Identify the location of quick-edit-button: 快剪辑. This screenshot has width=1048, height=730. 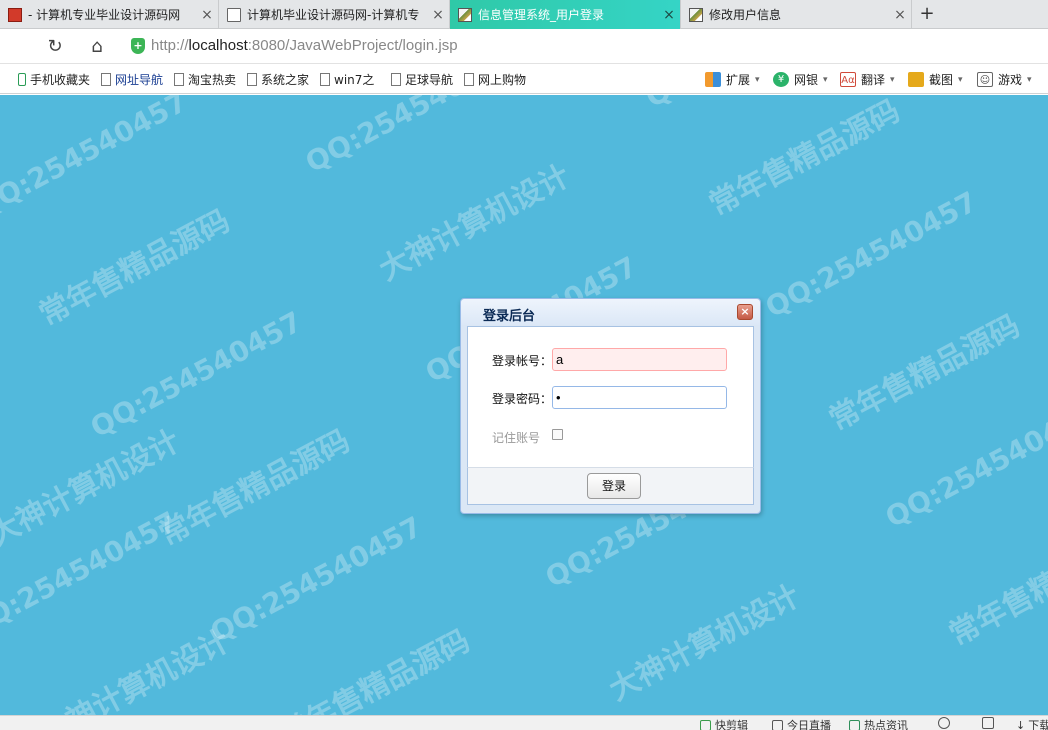
(724, 723).